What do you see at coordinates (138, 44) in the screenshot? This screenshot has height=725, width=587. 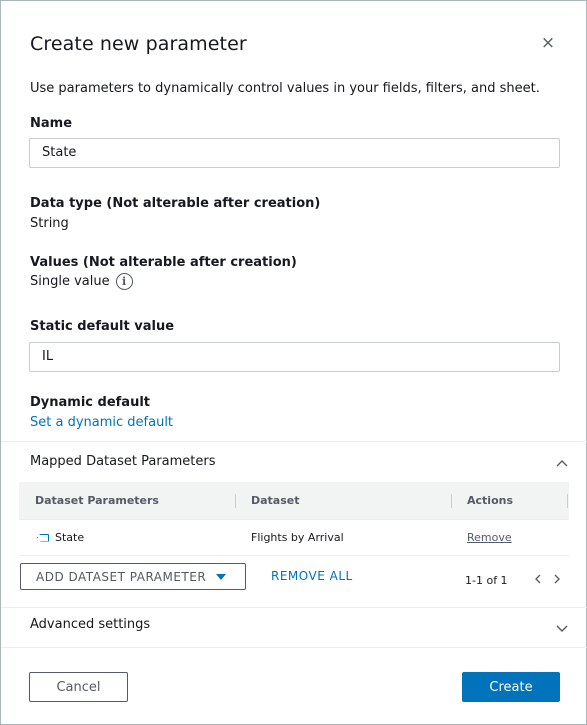 I see `dialog-title: Create new parameter` at bounding box center [138, 44].